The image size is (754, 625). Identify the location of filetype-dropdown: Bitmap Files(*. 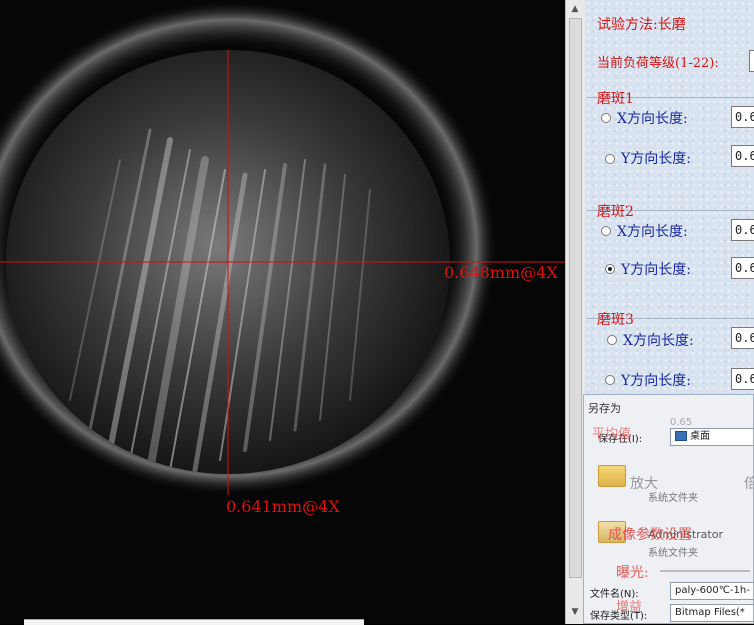
(711, 613).